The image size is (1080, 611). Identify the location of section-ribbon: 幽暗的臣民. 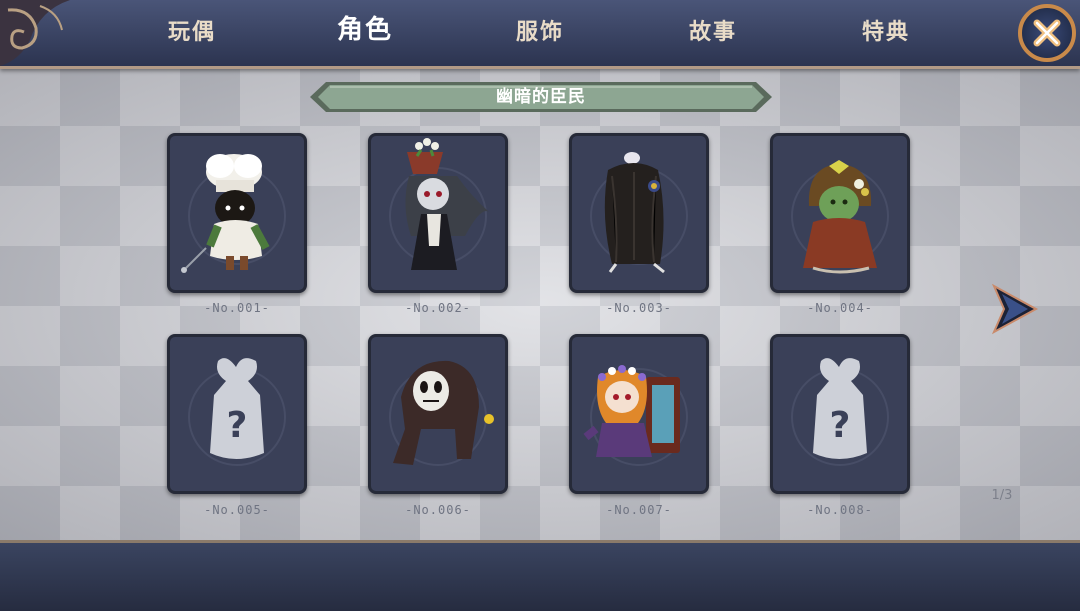
(541, 97).